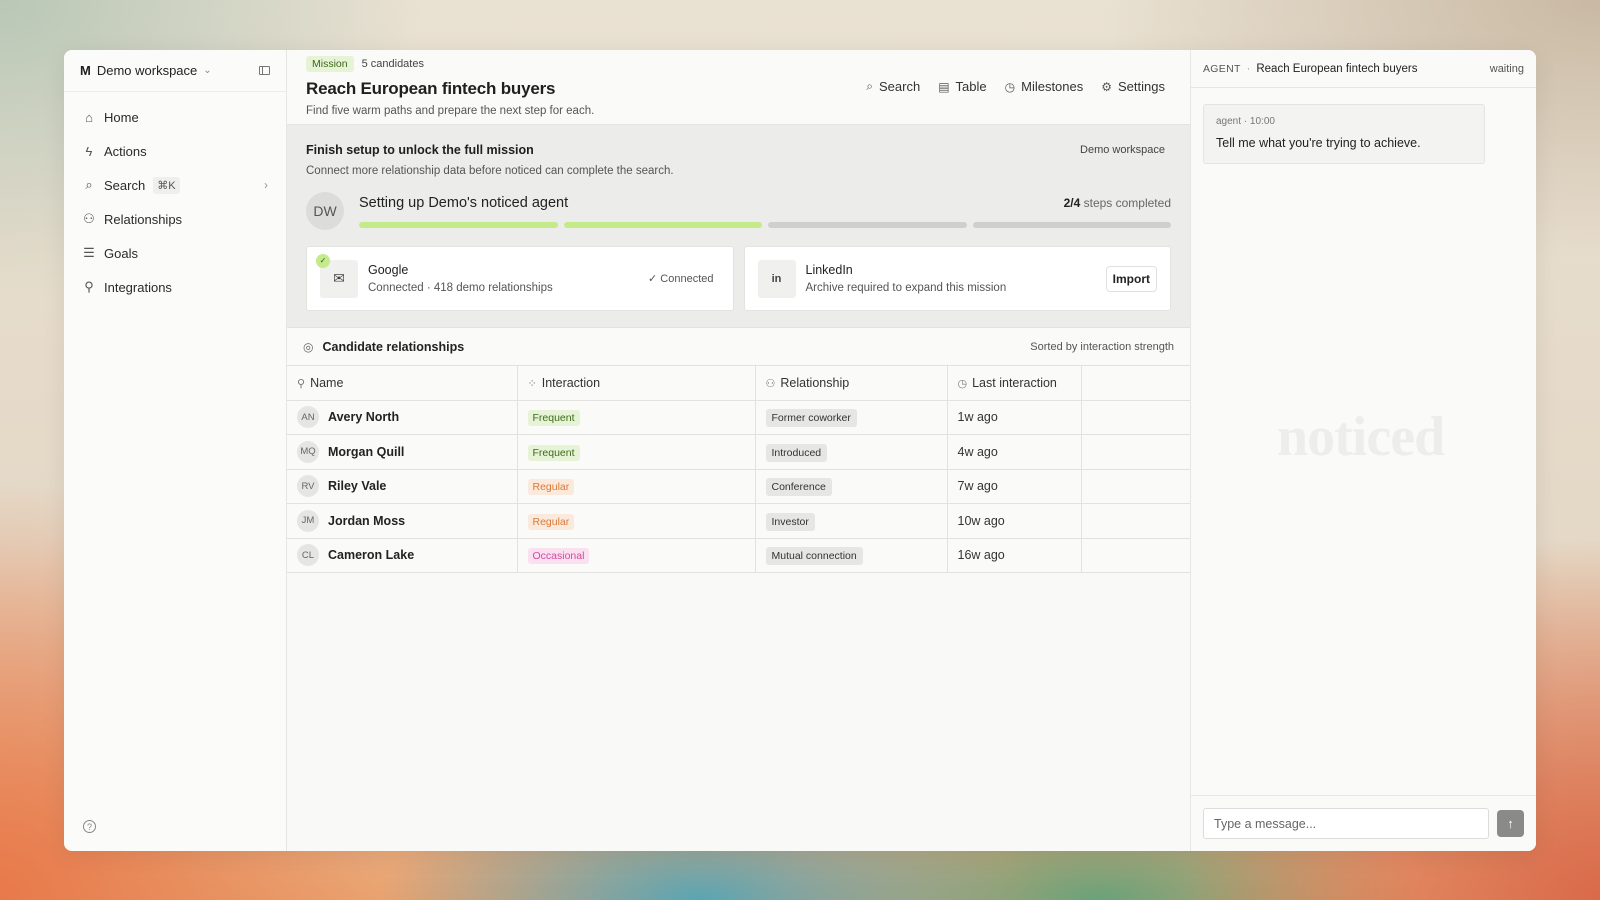  I want to click on last-interaction: 16w ago, so click(981, 555).